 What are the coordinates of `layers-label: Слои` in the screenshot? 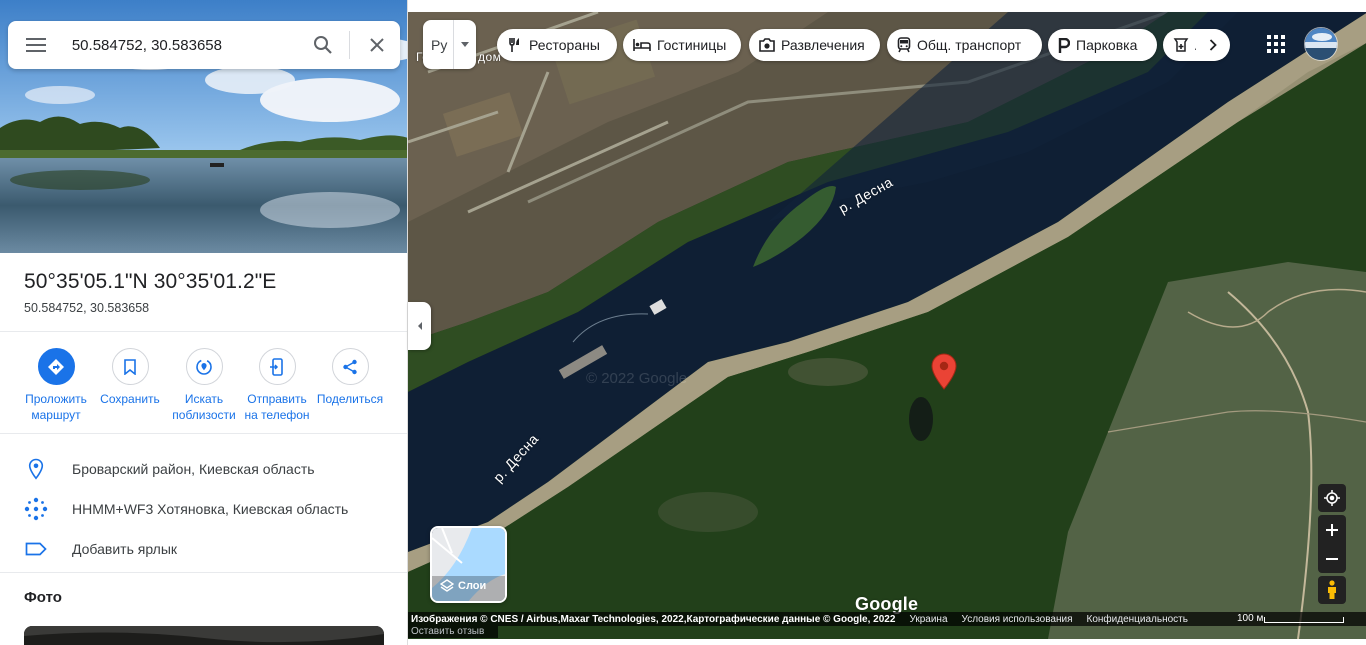 It's located at (472, 586).